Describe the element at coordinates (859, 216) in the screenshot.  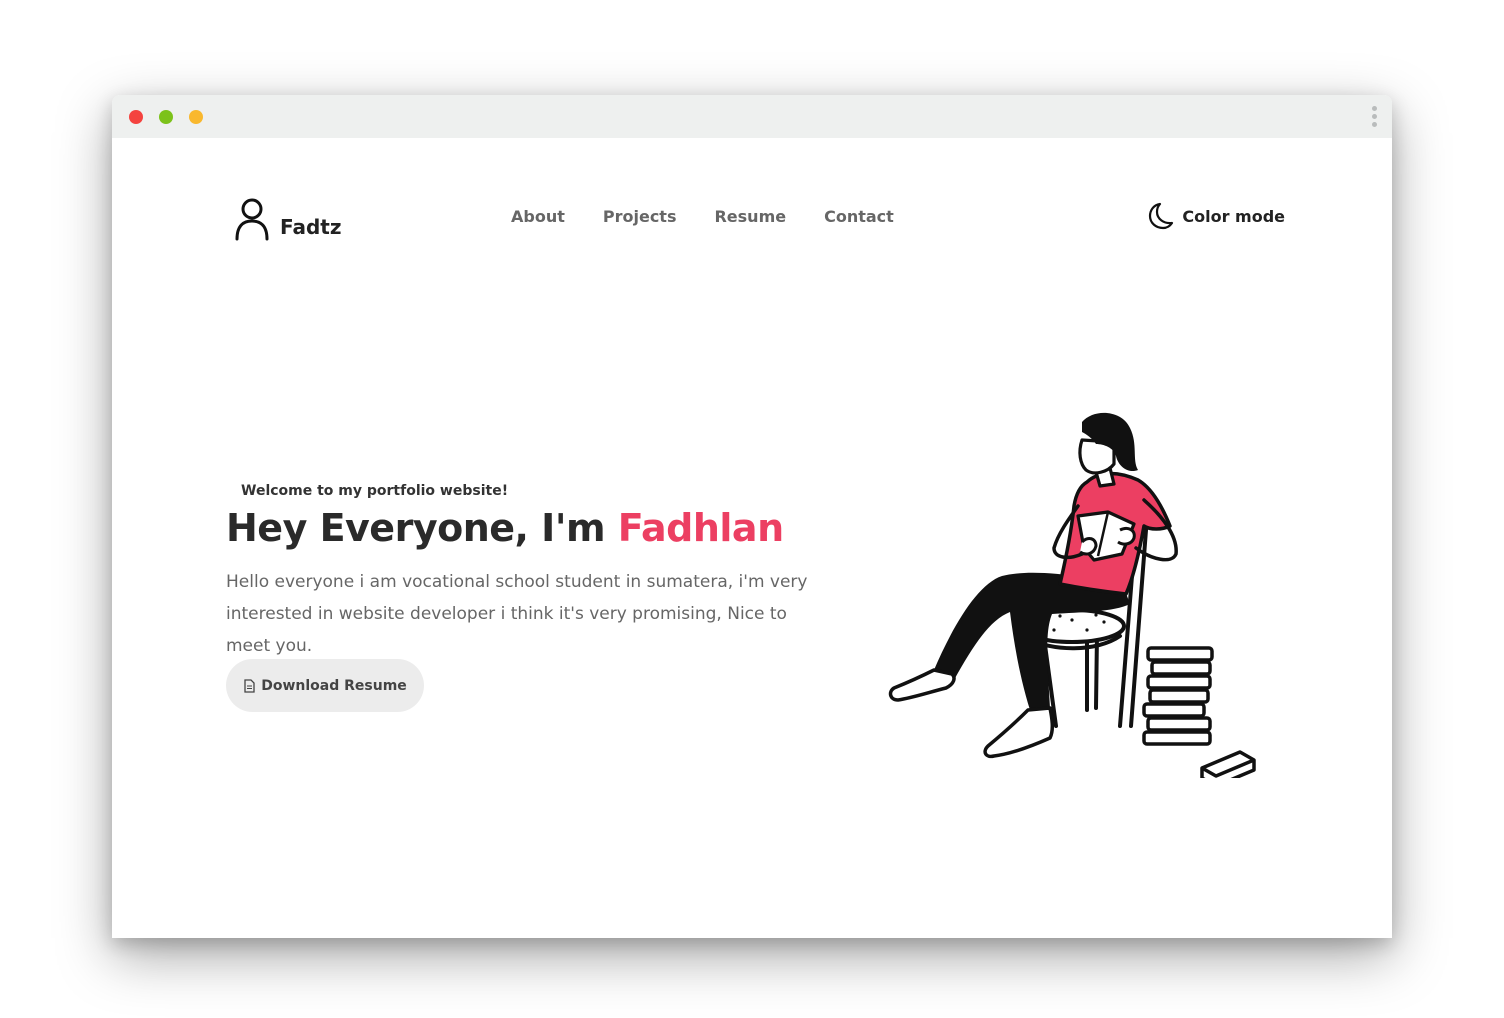
I see `nav-item-contact: Contact` at that location.